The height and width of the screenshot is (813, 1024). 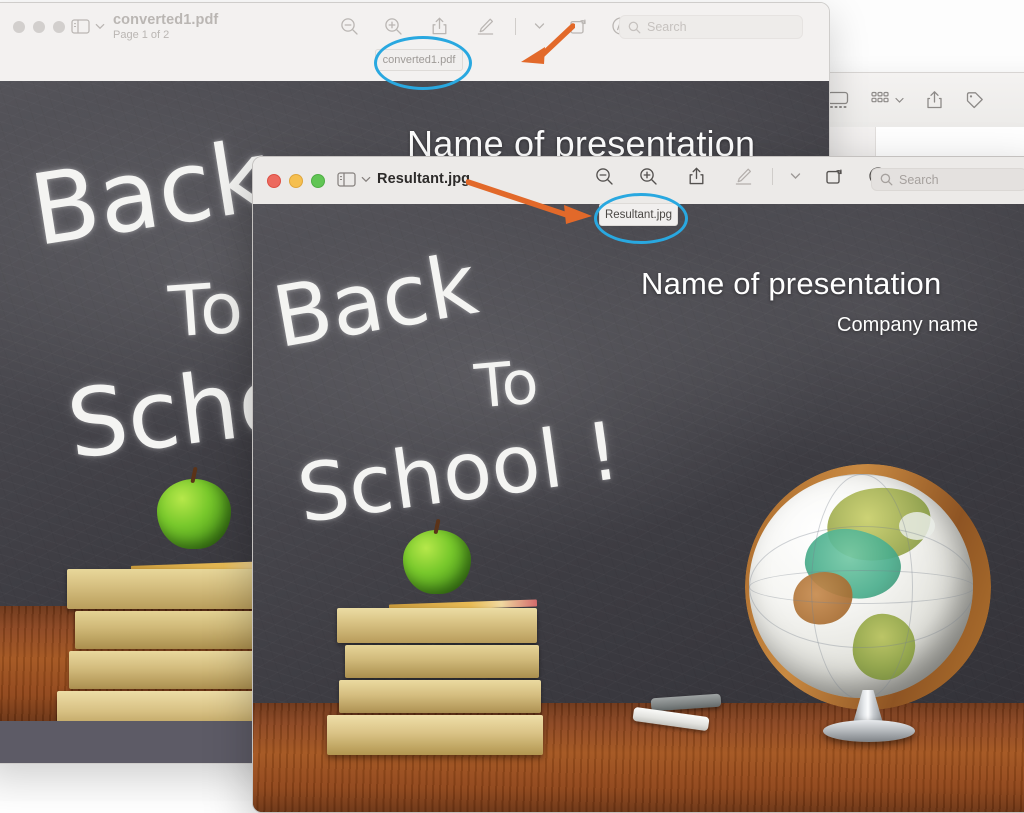 I want to click on toolbar-icons-front, so click(x=741, y=176).